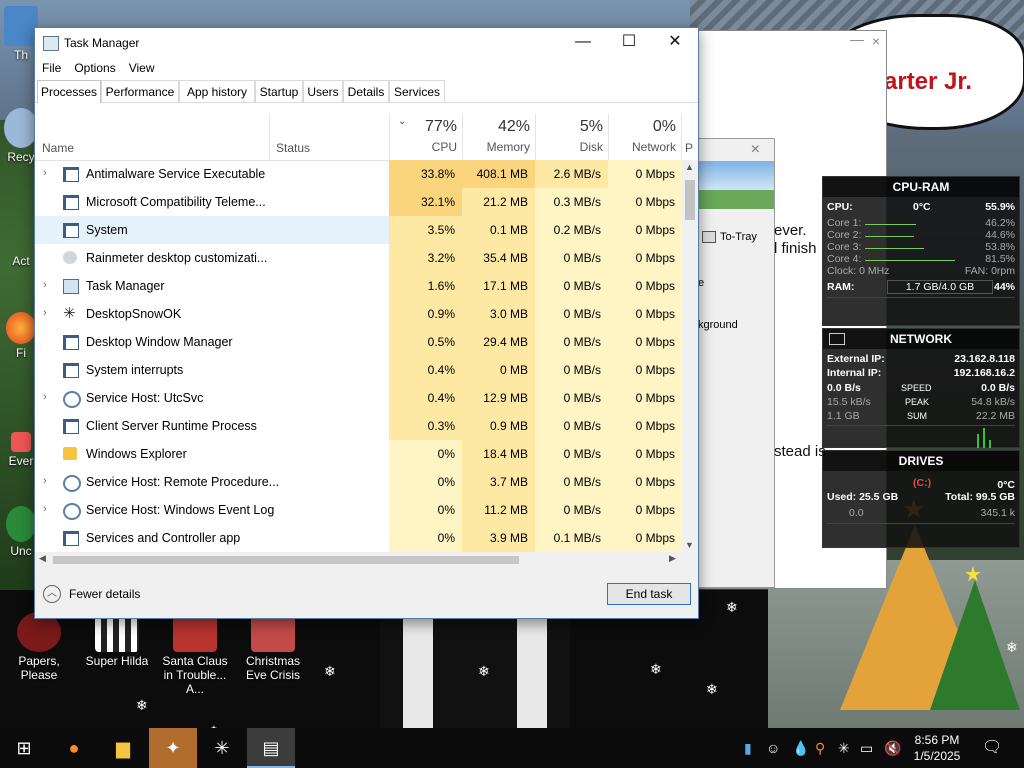 The height and width of the screenshot is (768, 1024). I want to click on process-name: Services and Controller app, so click(163, 538).